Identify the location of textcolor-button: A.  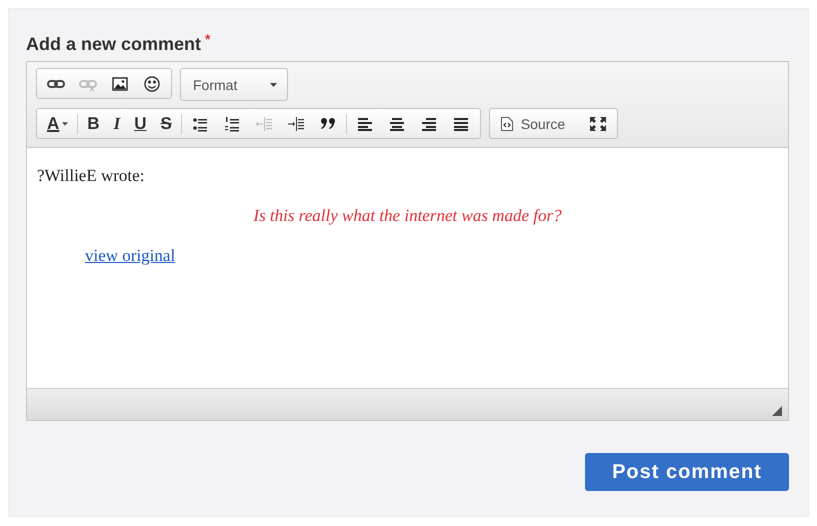
(58, 123).